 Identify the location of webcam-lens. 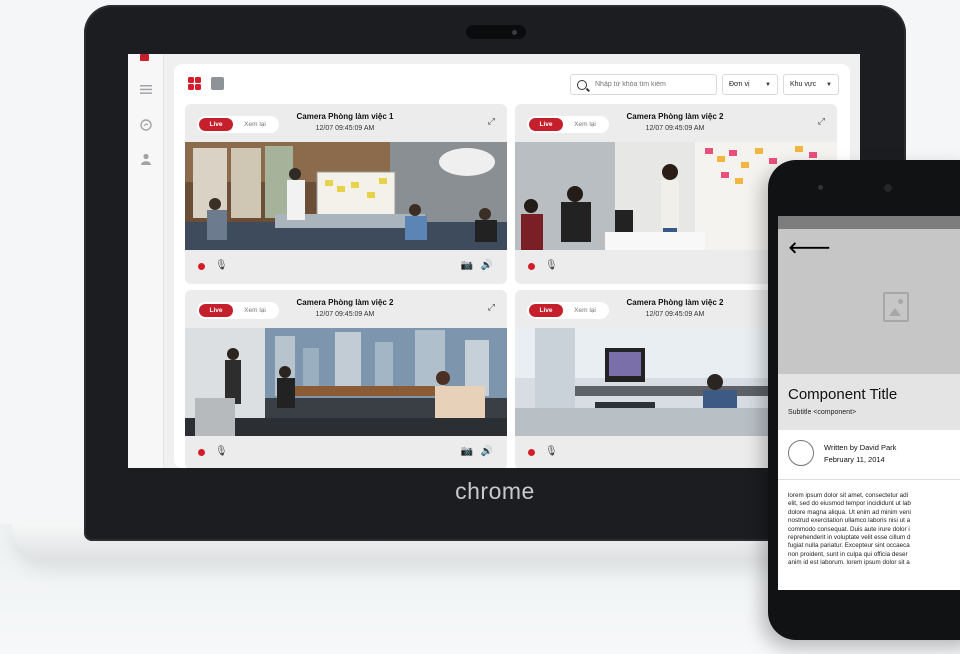
(514, 32).